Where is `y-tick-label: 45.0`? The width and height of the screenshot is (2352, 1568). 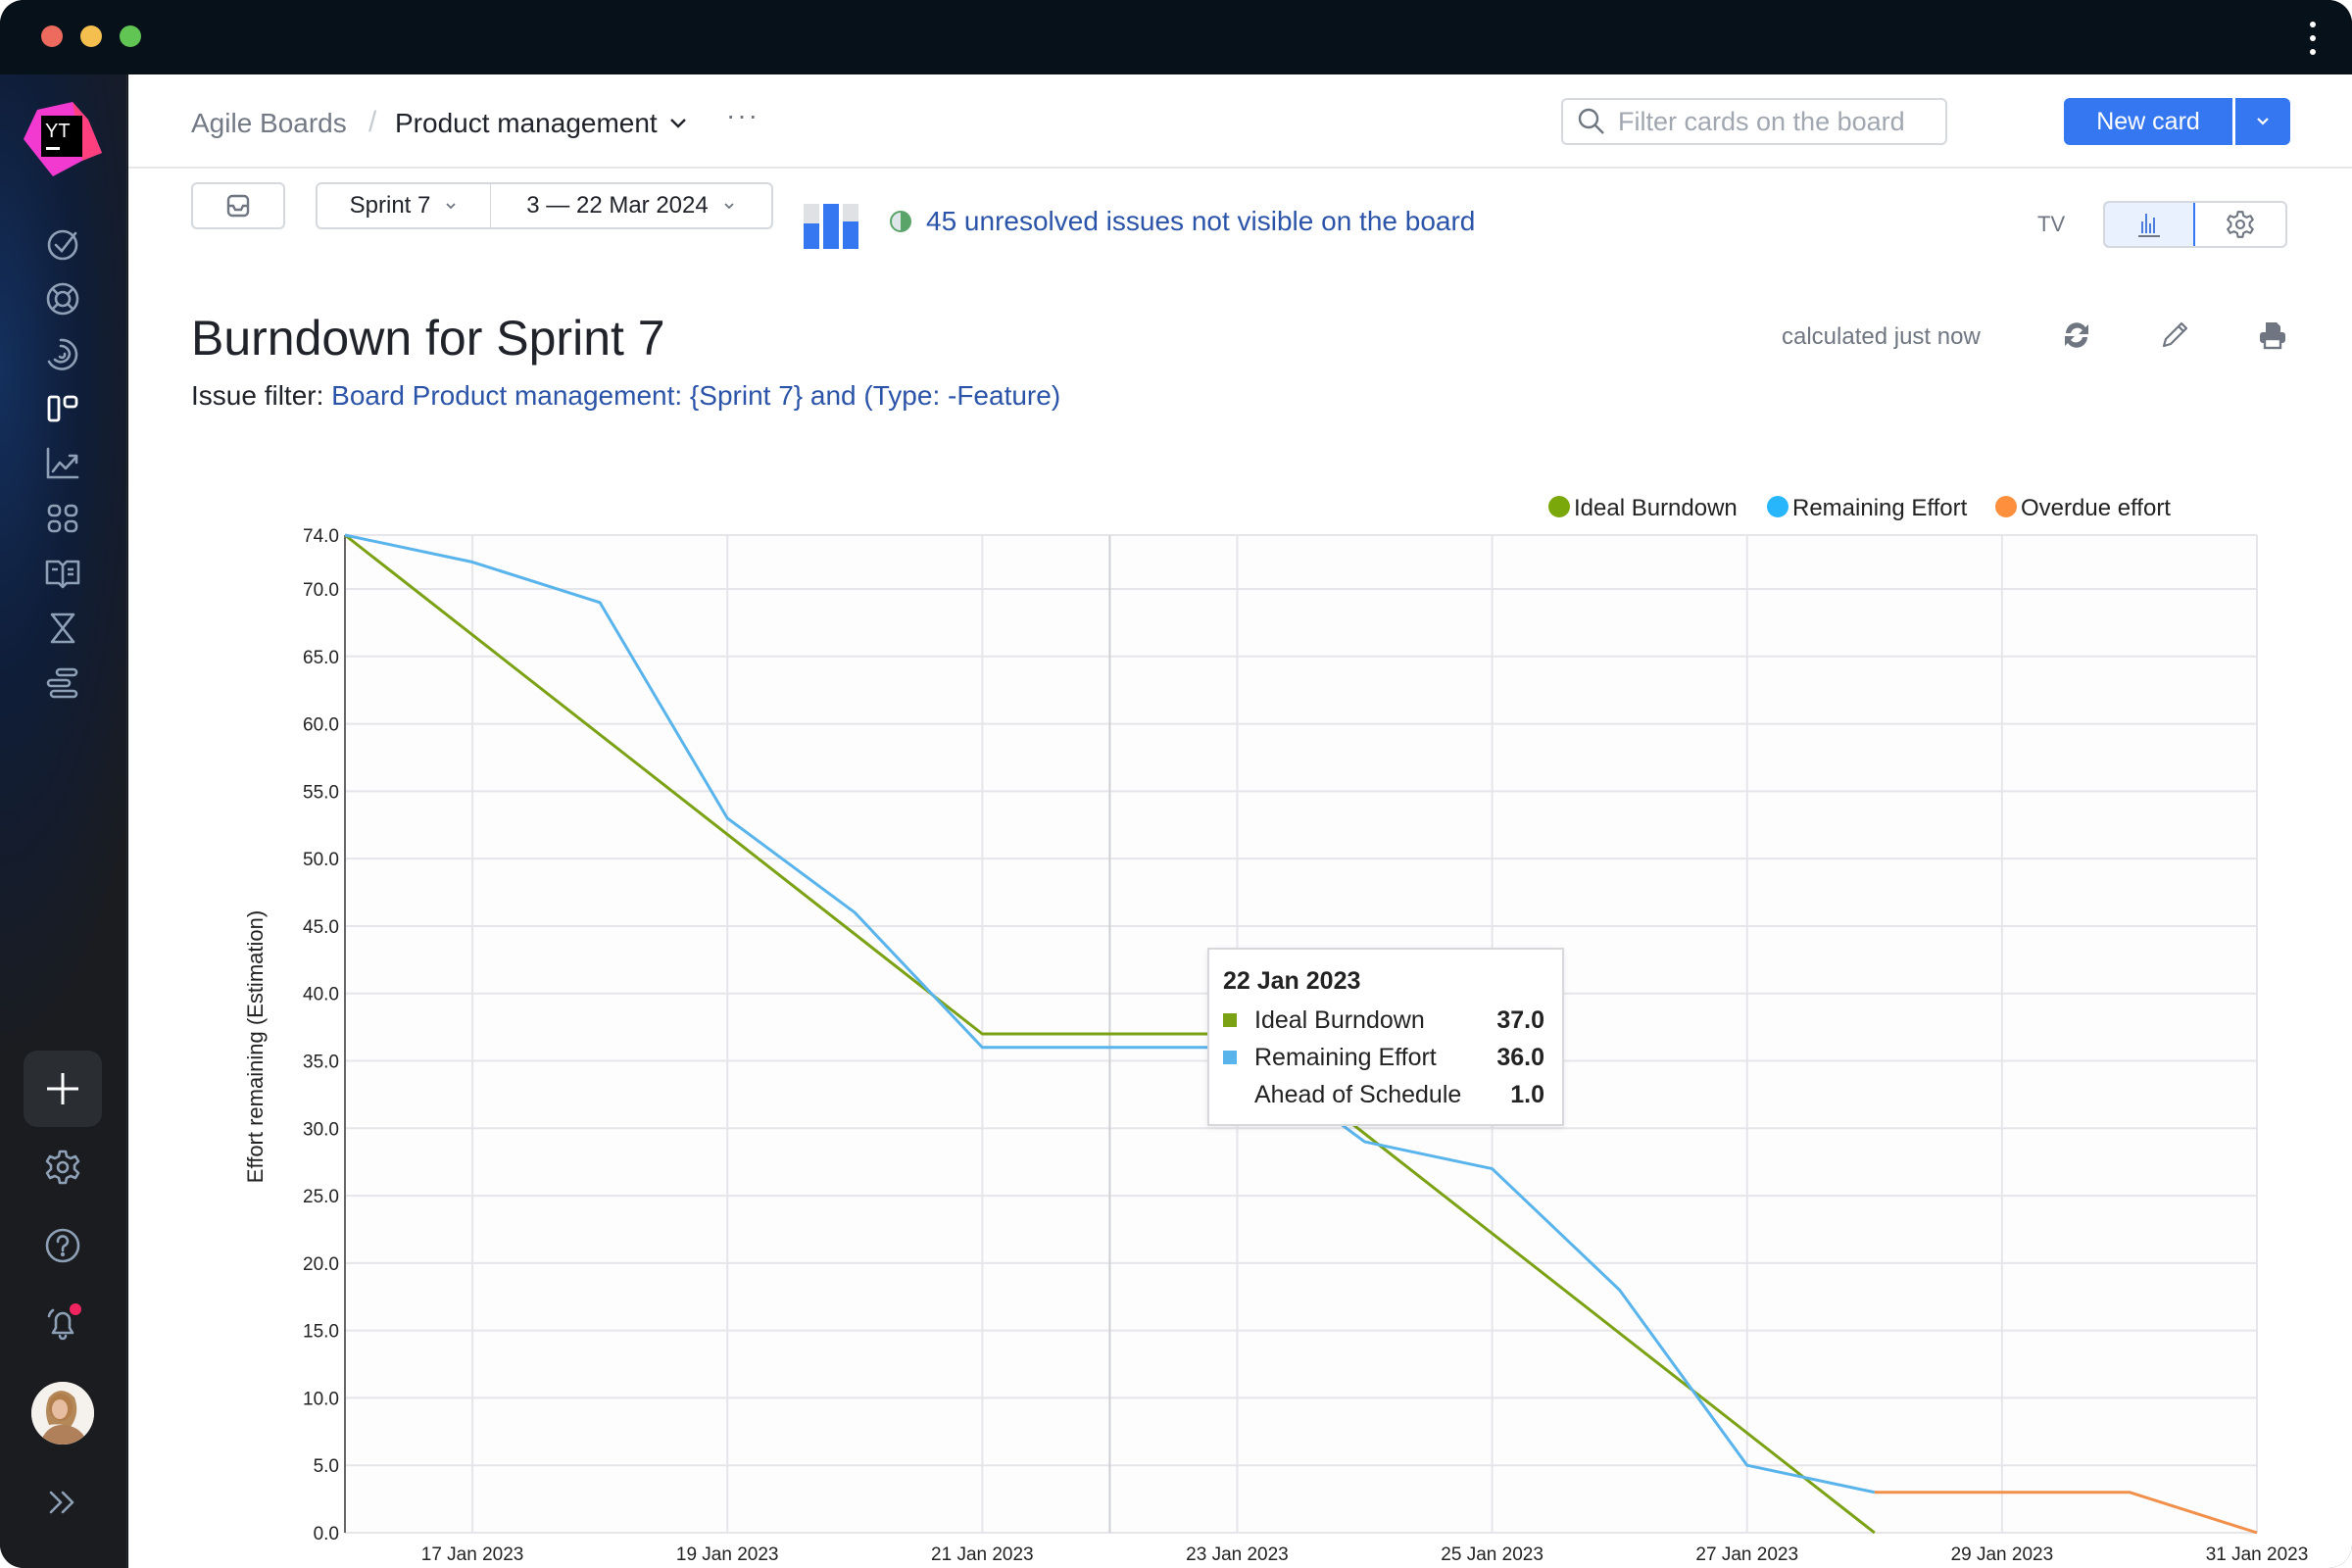
y-tick-label: 45.0 is located at coordinates (321, 927).